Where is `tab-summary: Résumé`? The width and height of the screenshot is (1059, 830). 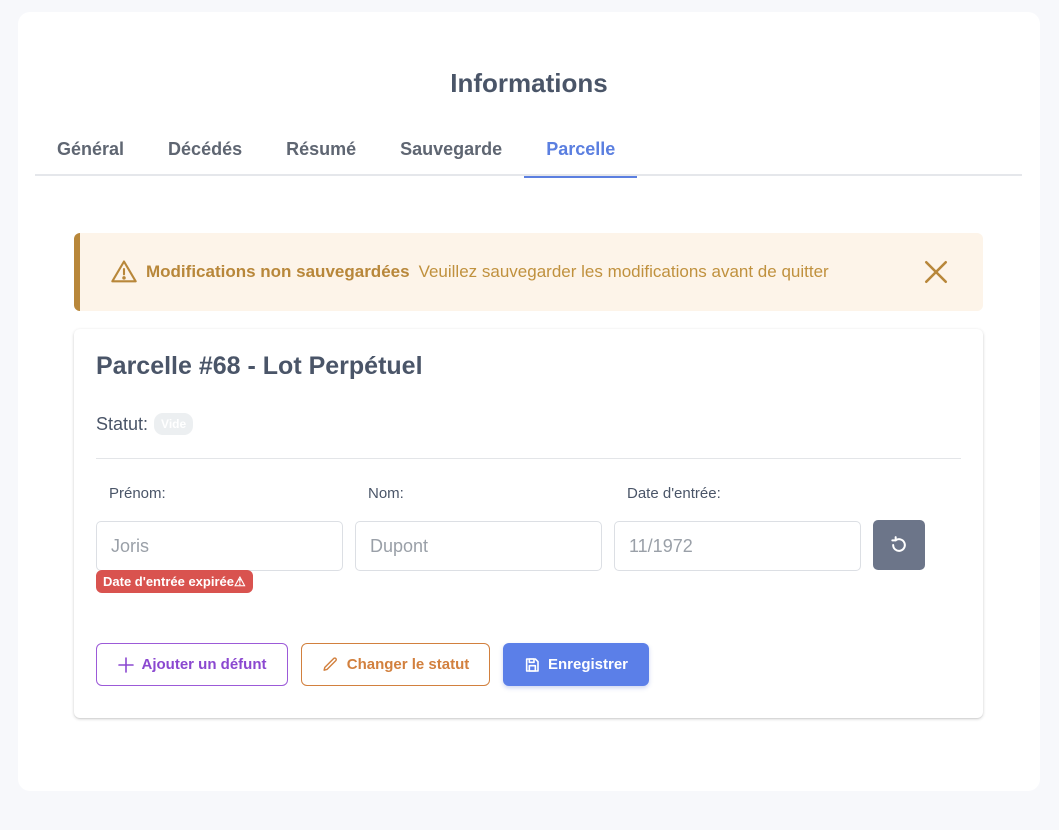 tab-summary: Résumé is located at coordinates (321, 149).